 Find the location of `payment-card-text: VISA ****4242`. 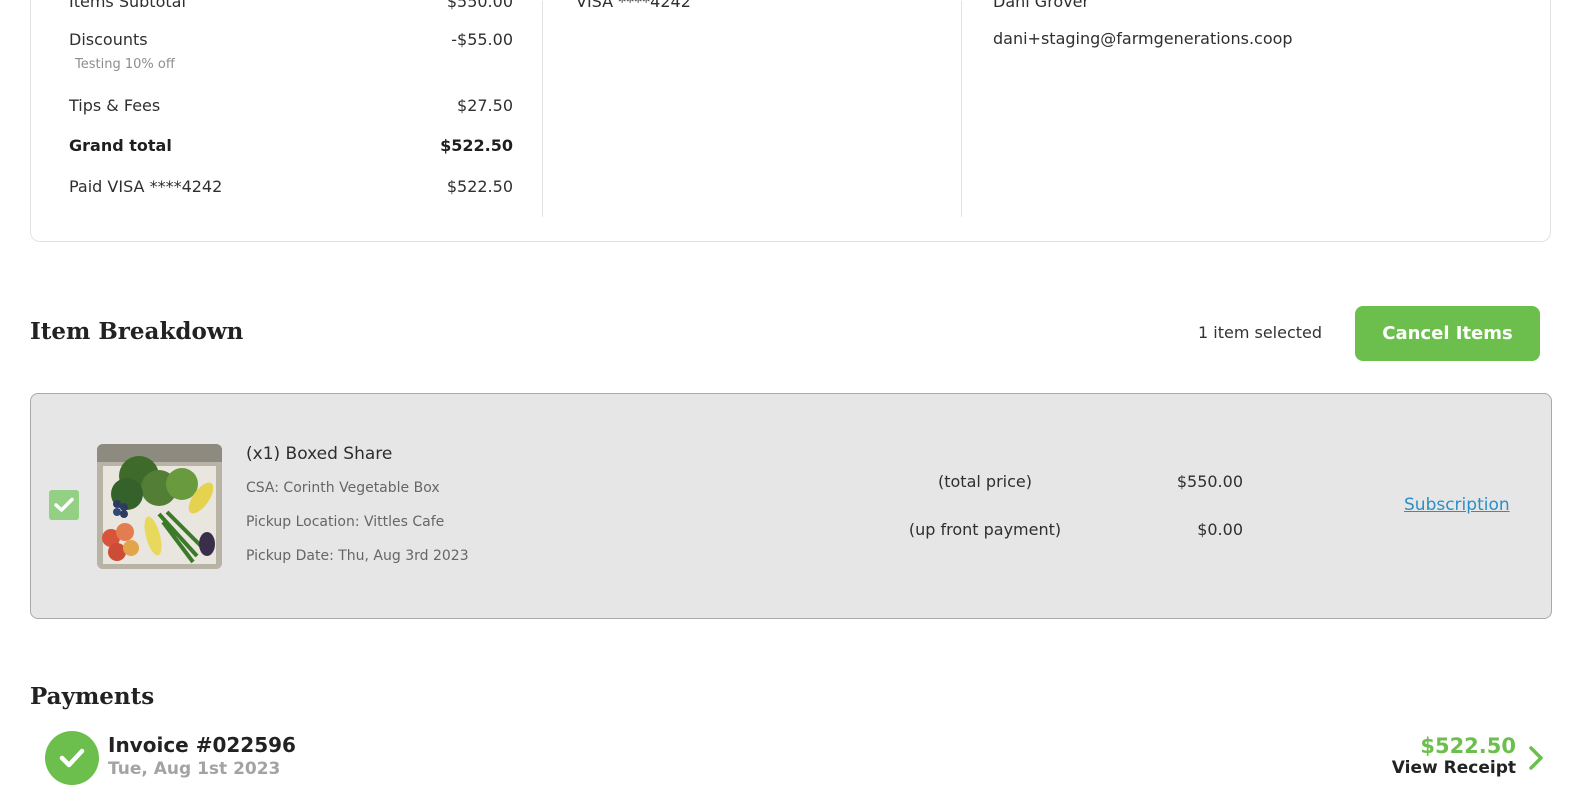

payment-card-text: VISA ****4242 is located at coordinates (633, 5).